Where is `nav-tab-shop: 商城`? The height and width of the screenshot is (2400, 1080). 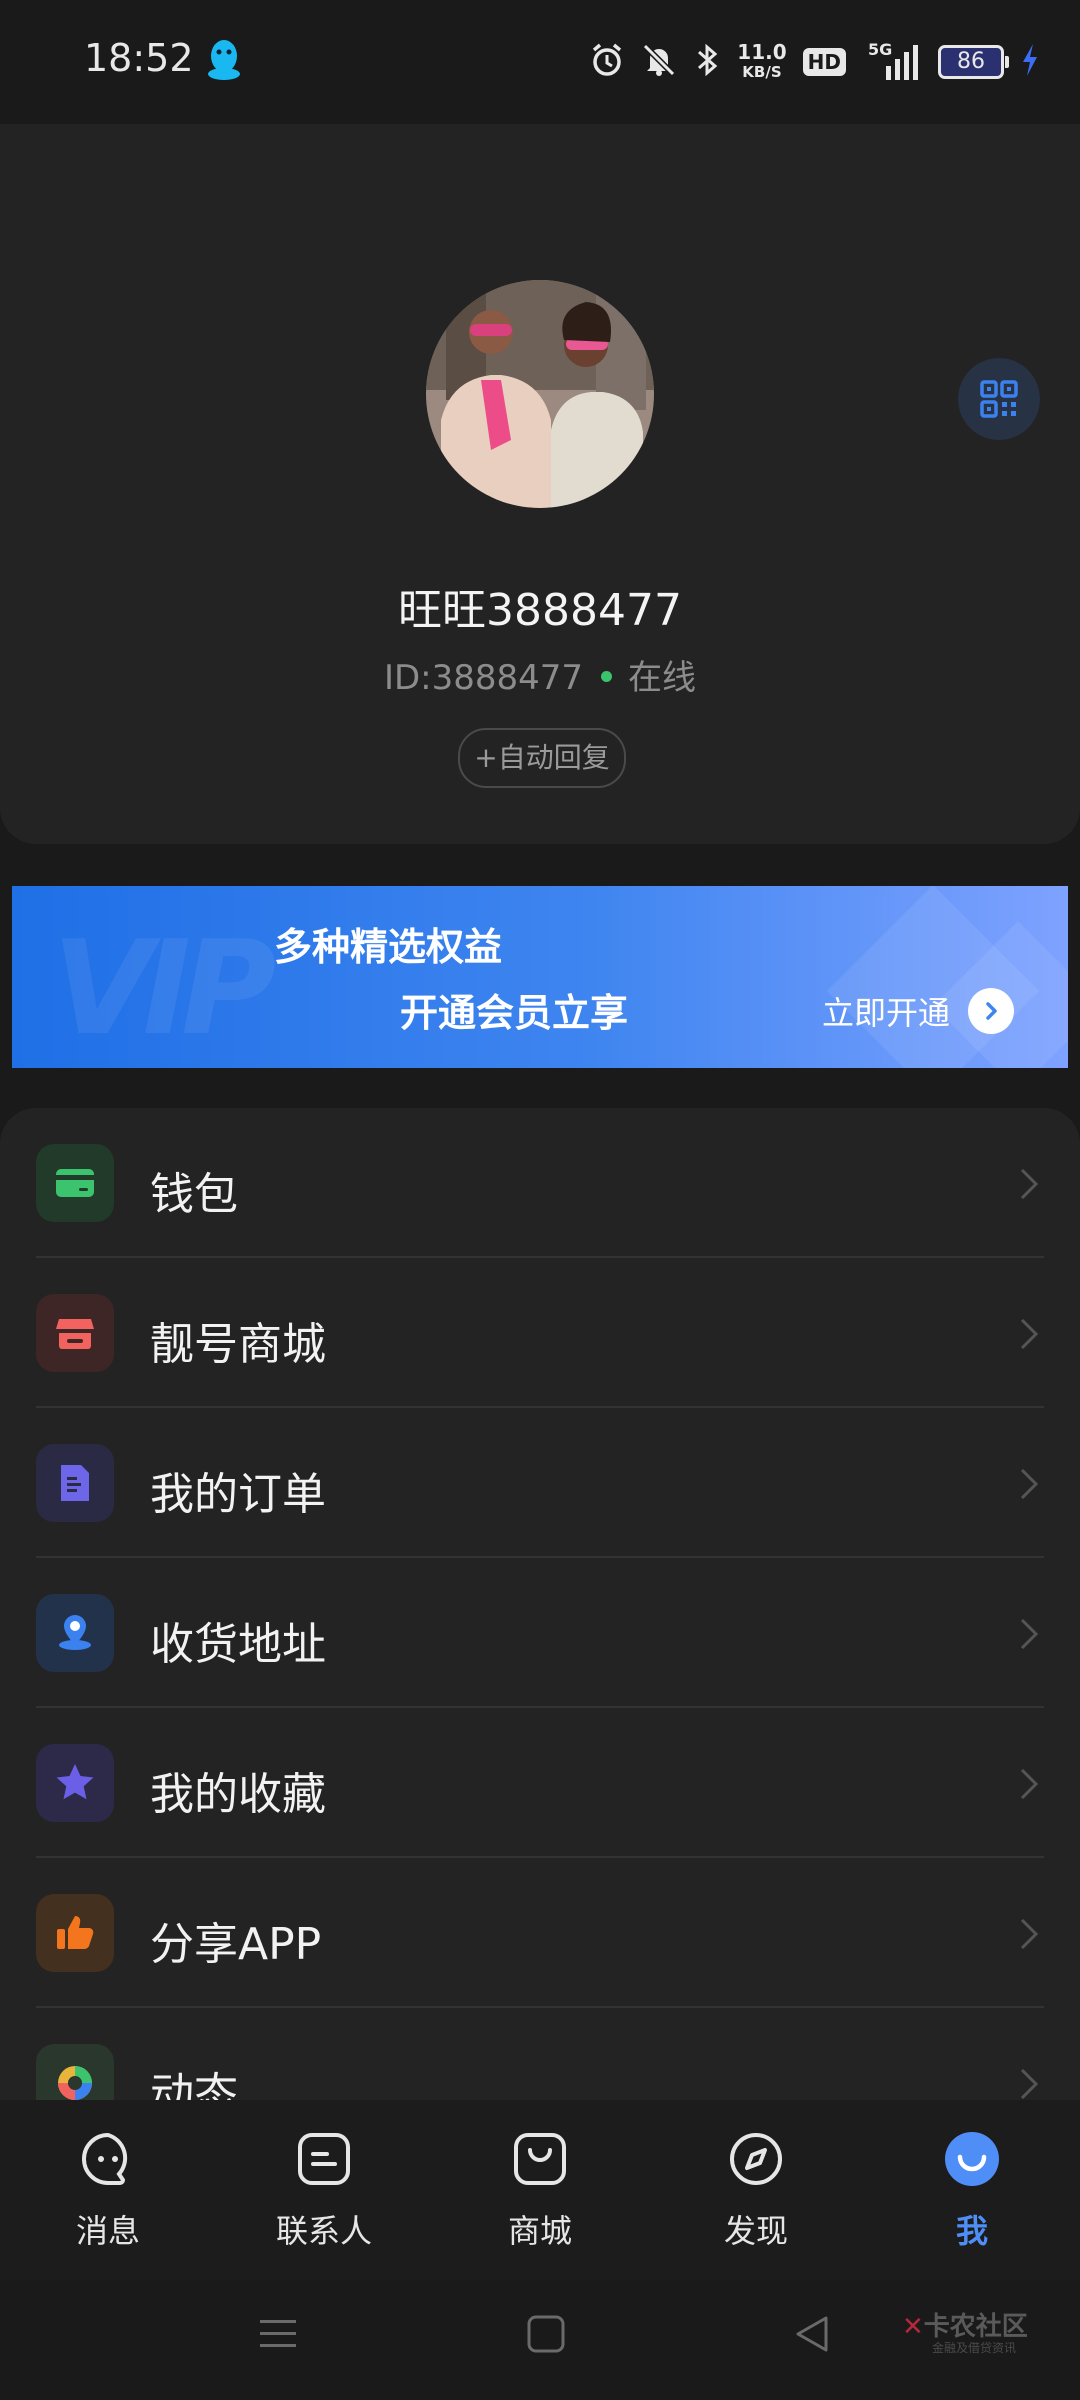
nav-tab-shop: 商城 is located at coordinates (540, 2191).